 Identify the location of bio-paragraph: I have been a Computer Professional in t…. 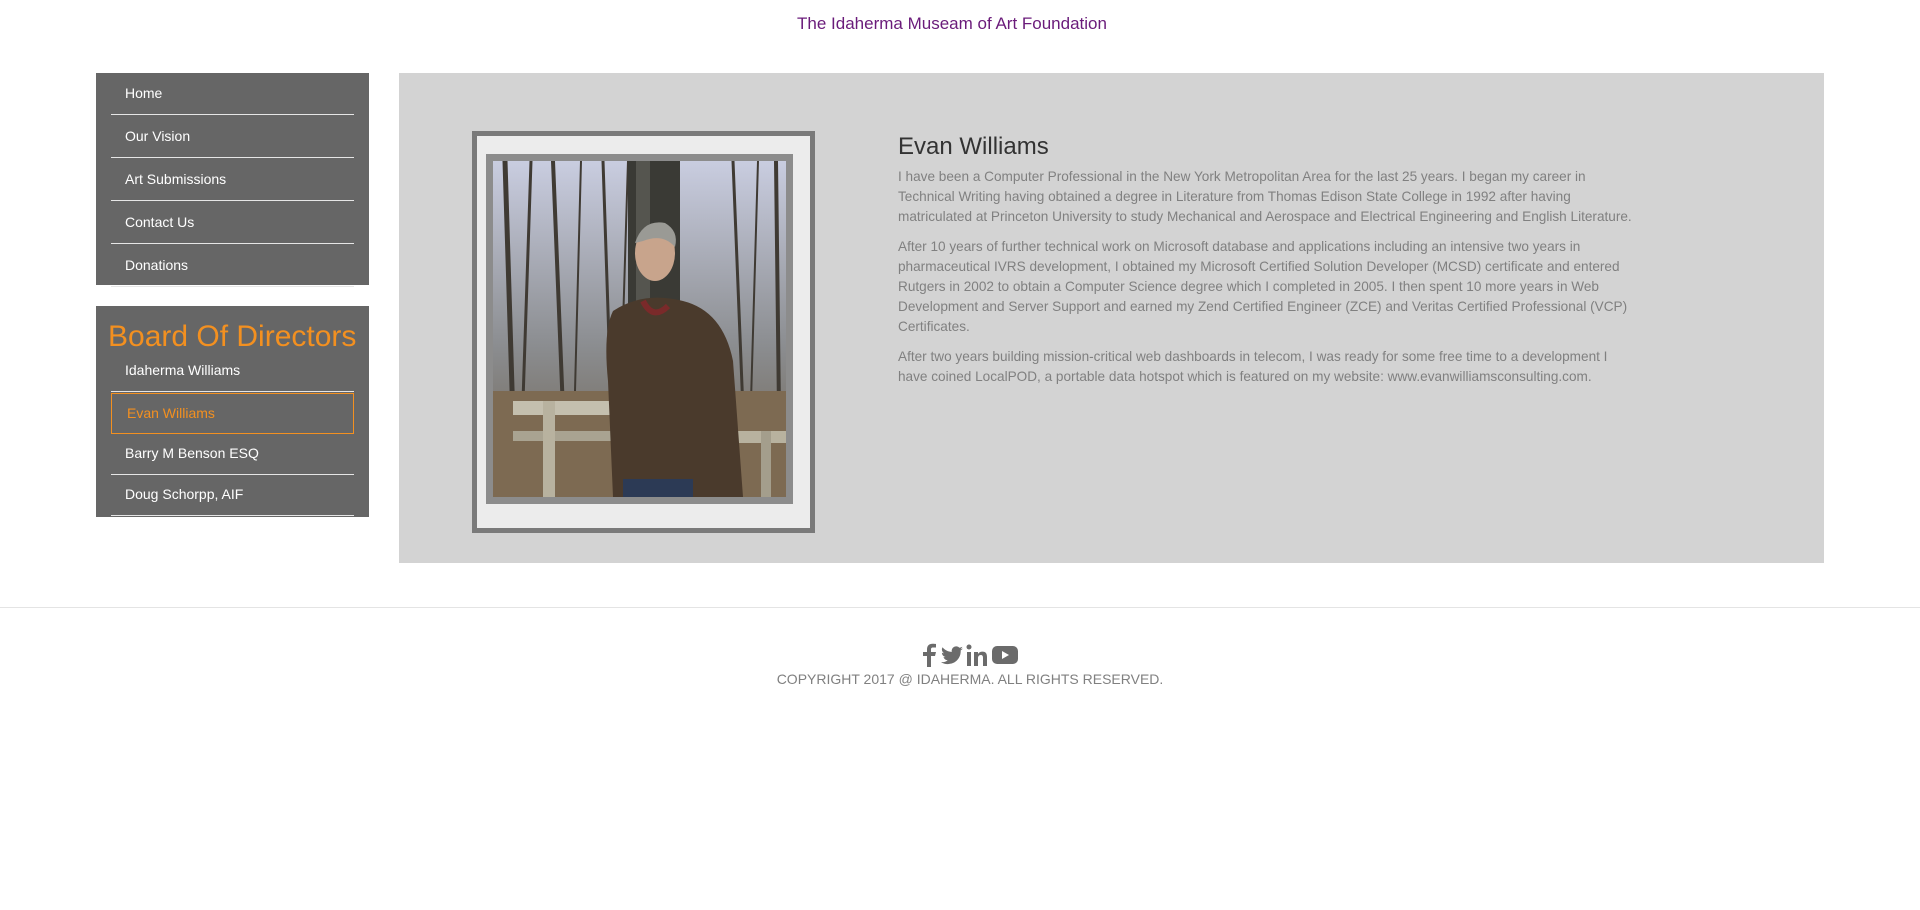
(1265, 196).